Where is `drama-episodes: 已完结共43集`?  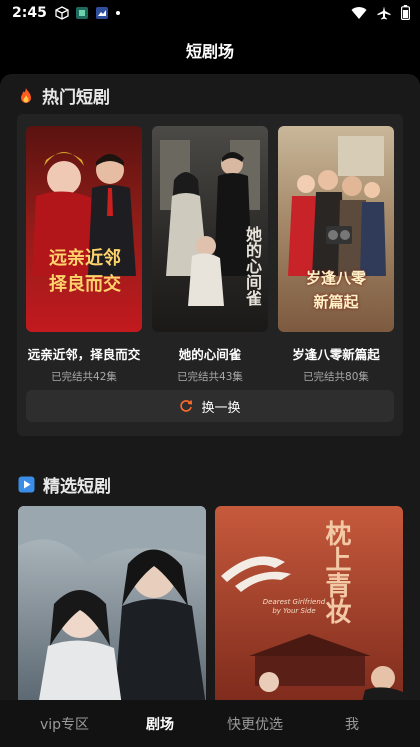
drama-episodes: 已完结共43集 is located at coordinates (210, 377).